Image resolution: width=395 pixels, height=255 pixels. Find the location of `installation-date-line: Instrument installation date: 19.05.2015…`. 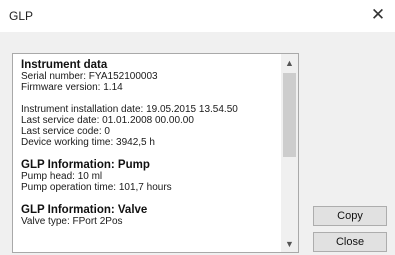

installation-date-line: Instrument installation date: 19.05.2015… is located at coordinates (129, 109).